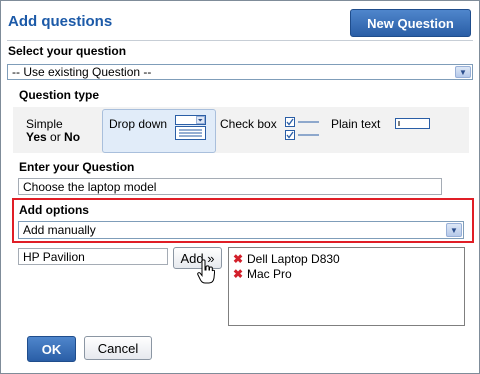 The image size is (480, 374). Describe the element at coordinates (230, 186) in the screenshot. I see `question-text-input: Choose the laptop model` at that location.